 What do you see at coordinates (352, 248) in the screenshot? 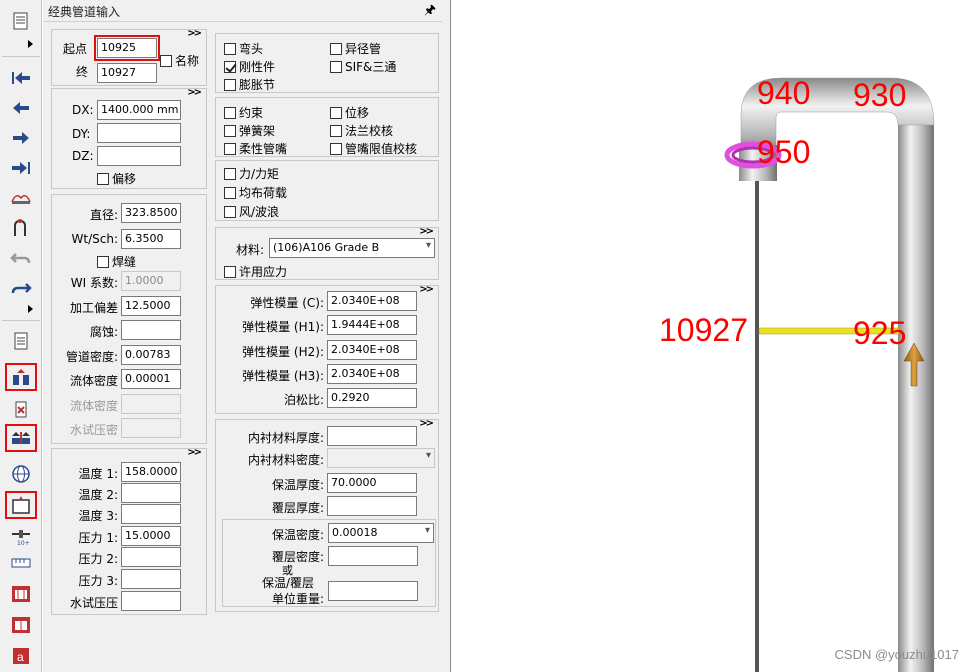
I see `material-select: (106)A106 Grade B` at bounding box center [352, 248].